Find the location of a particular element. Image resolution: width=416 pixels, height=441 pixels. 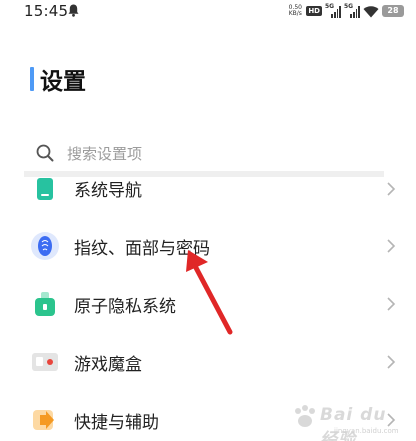

search-divider is located at coordinates (204, 174).